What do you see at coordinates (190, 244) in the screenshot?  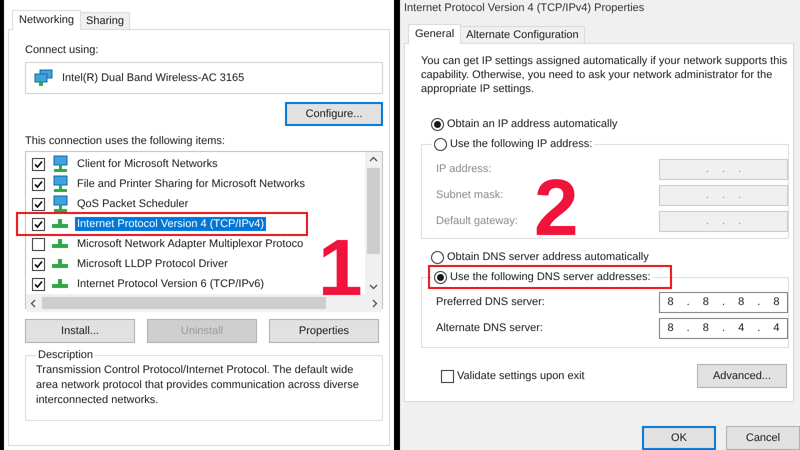 I see `list-item: Microsoft Network Adapter Multiplexor Protoco` at bounding box center [190, 244].